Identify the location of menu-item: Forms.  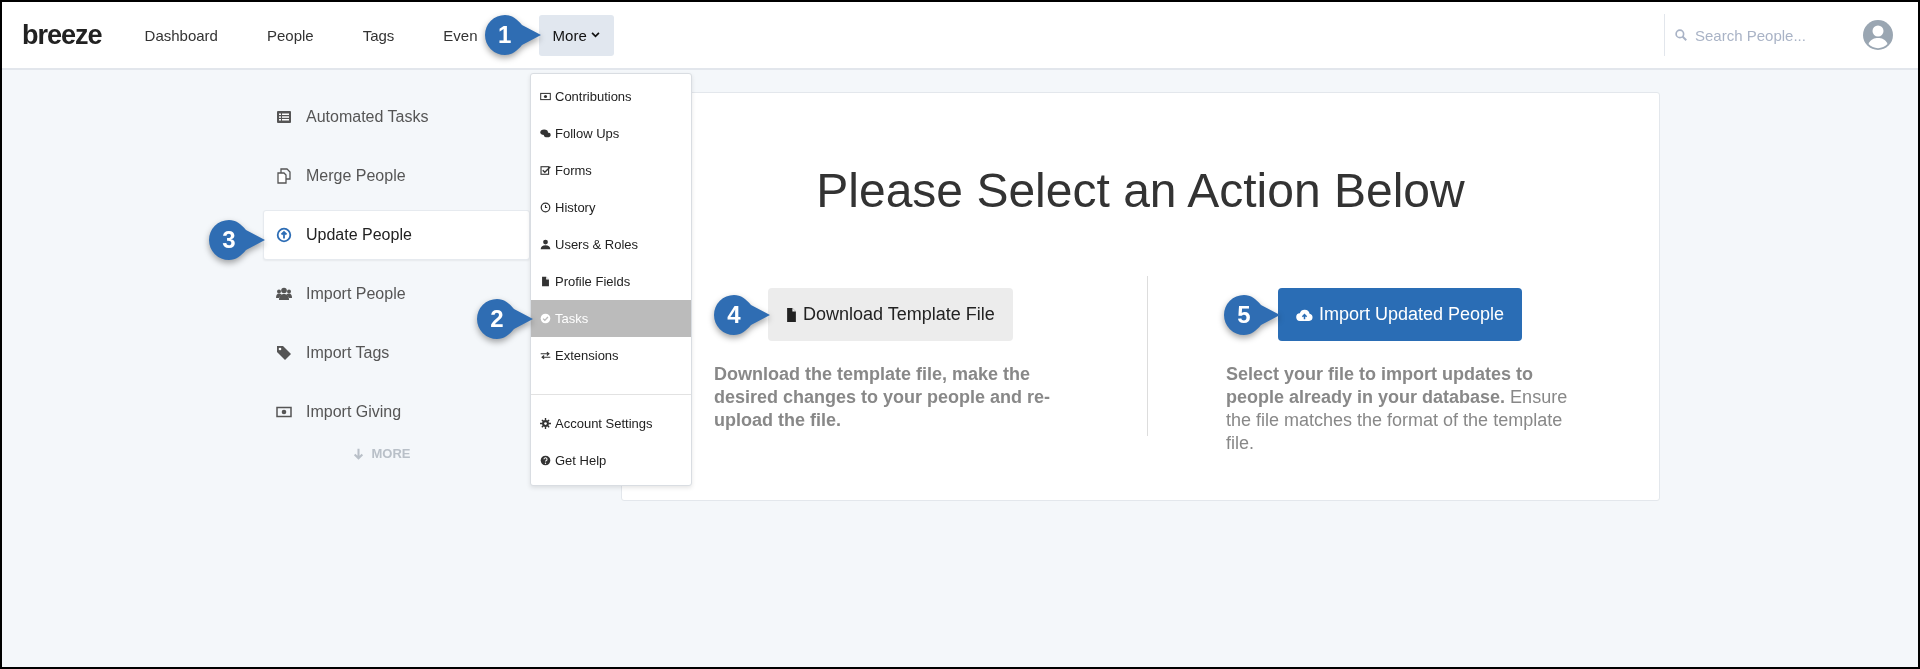
(611, 170).